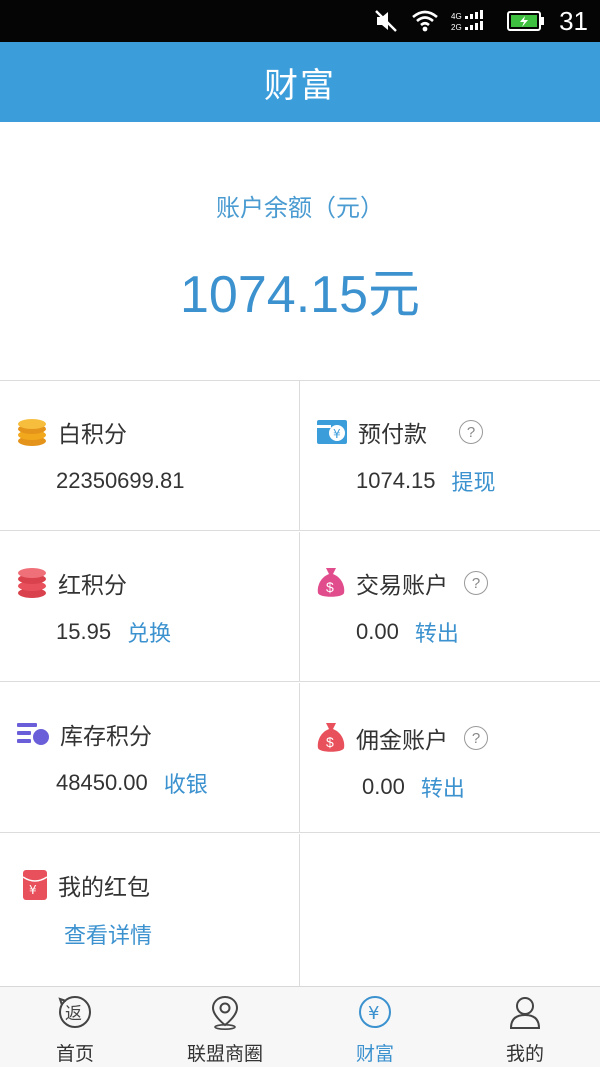 Image resolution: width=600 pixels, height=1067 pixels. I want to click on tab-mine: 我的, so click(525, 1027).